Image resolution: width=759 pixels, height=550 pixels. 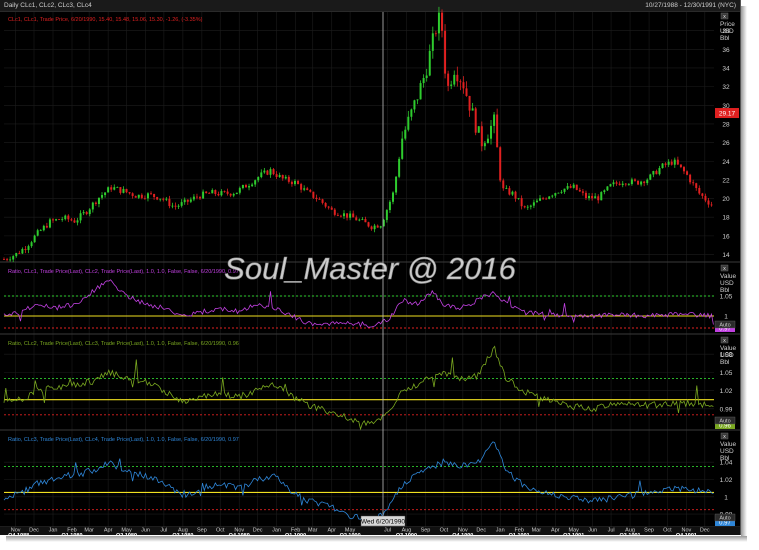 I want to click on x-quarter-label: Q2 1989, so click(x=126, y=534).